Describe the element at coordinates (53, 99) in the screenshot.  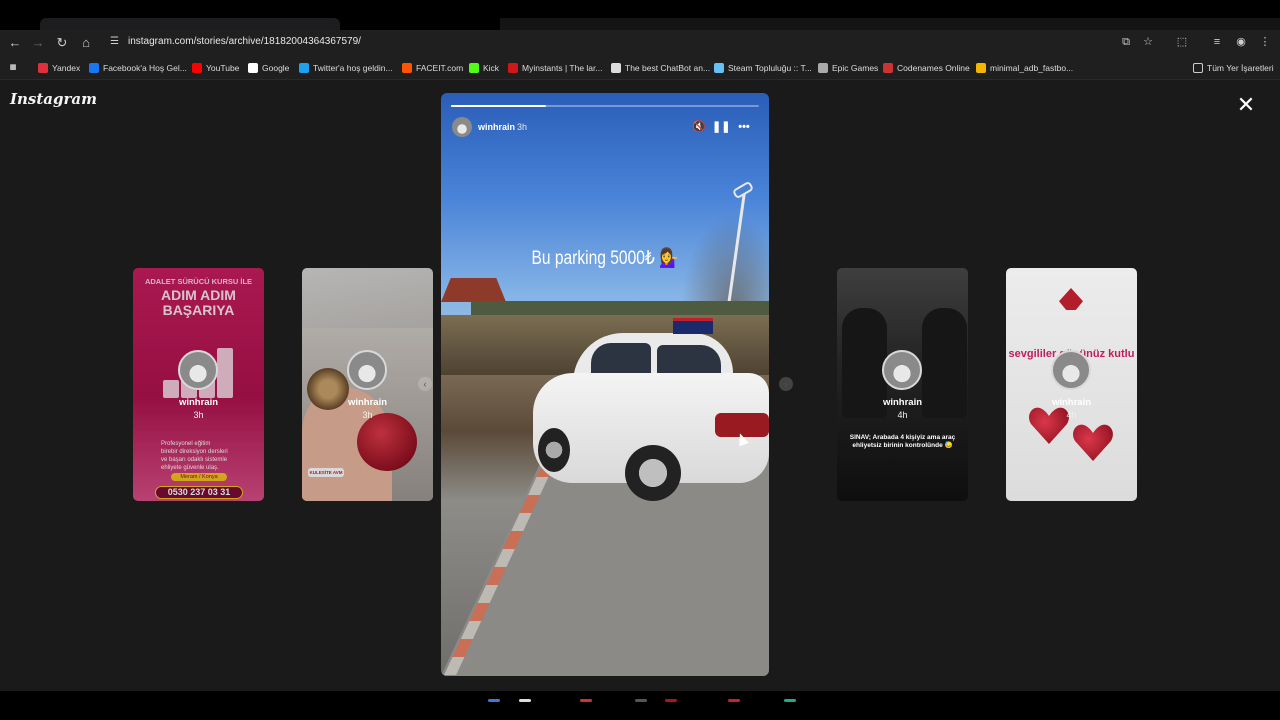
I see `instagram-logo: Instagram` at that location.